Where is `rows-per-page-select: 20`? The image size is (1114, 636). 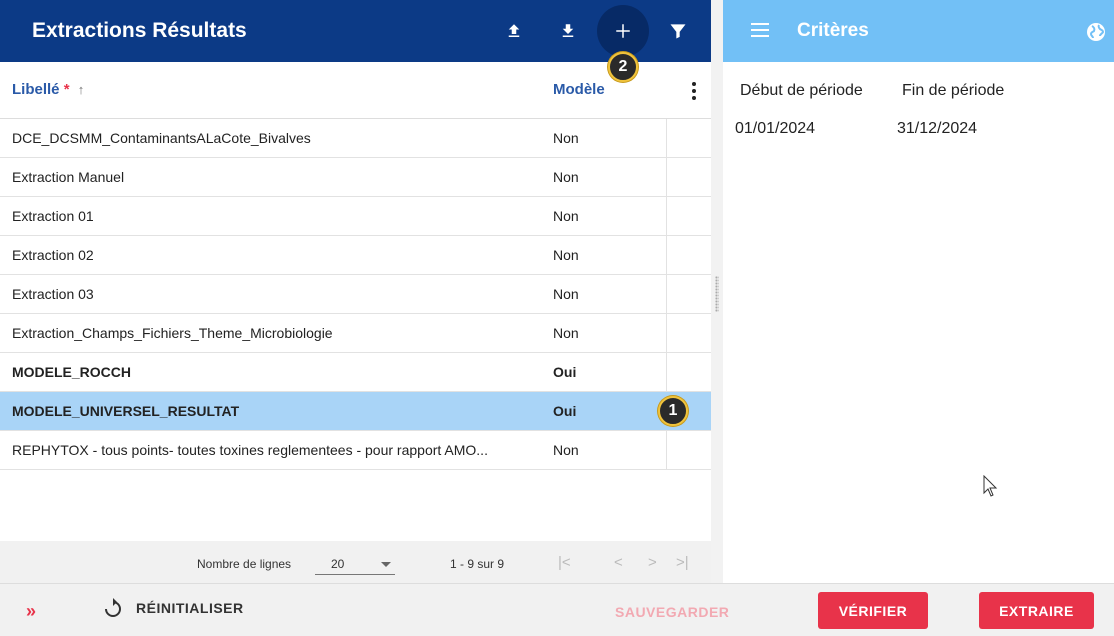
rows-per-page-select: 20 is located at coordinates (355, 563).